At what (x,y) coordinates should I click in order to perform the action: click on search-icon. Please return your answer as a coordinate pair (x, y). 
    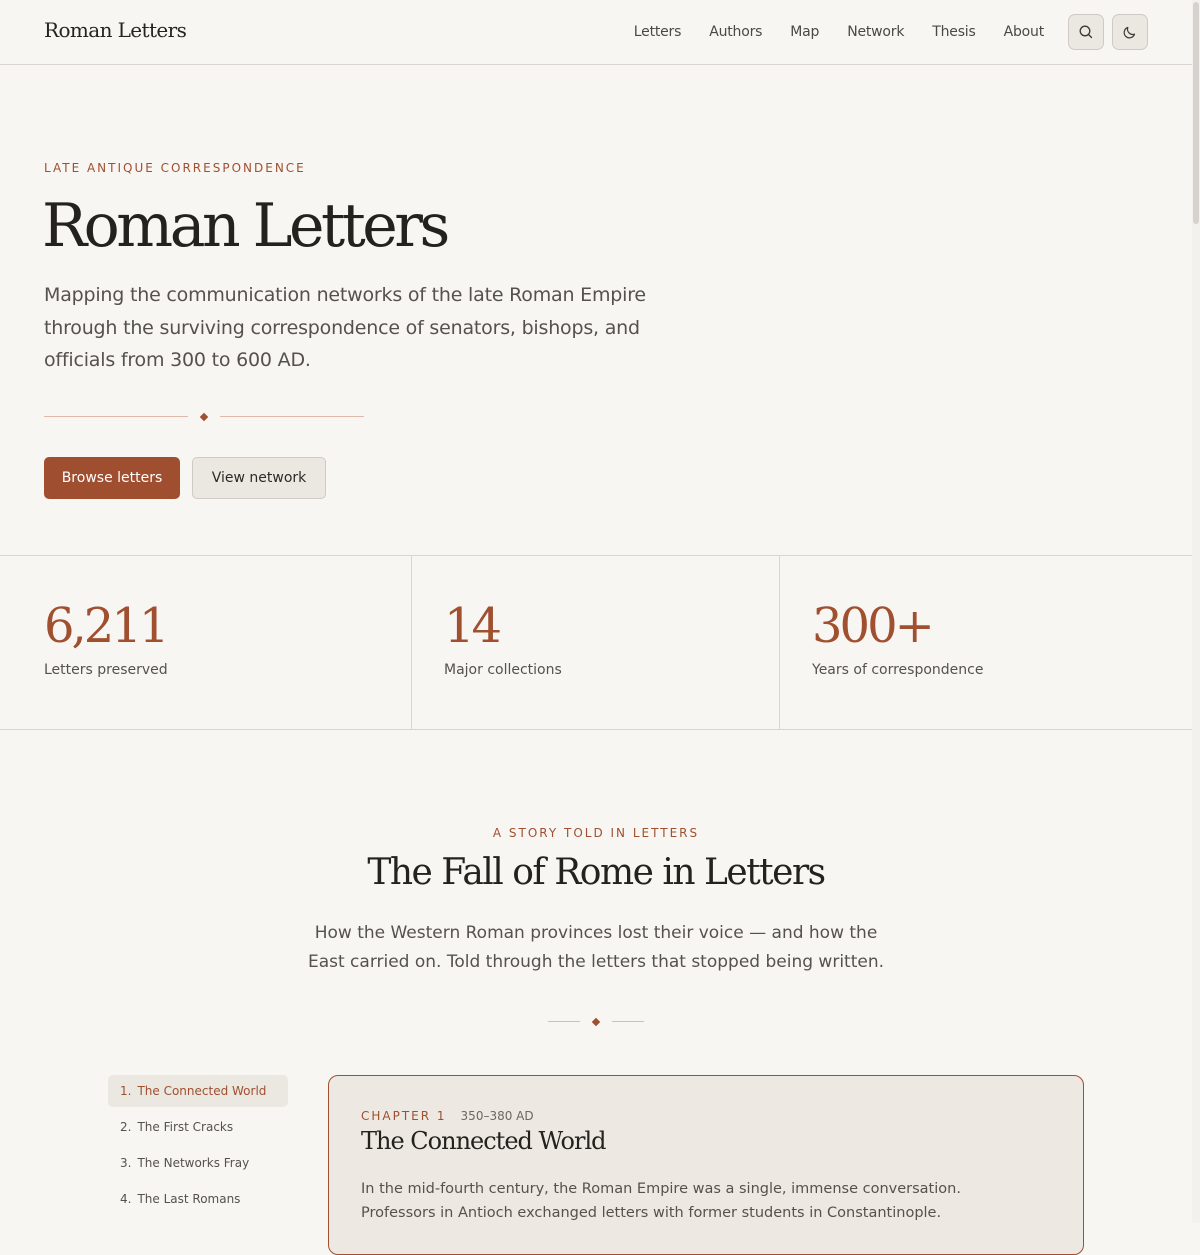
    Looking at the image, I should click on (1086, 32).